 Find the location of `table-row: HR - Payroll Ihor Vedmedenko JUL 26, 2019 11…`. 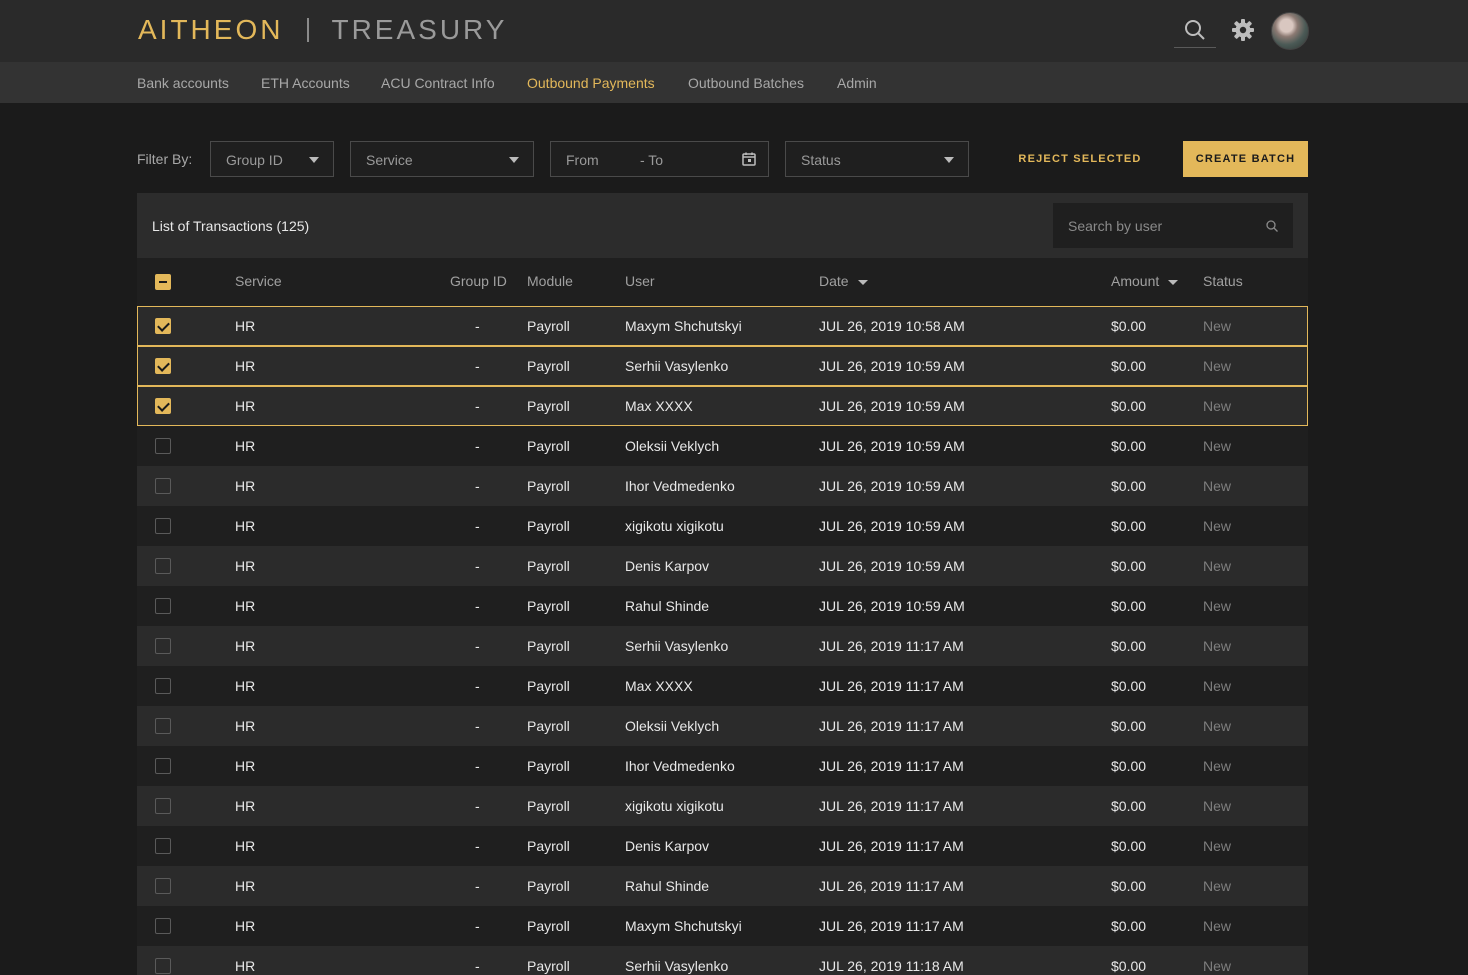

table-row: HR - Payroll Ihor Vedmedenko JUL 26, 2019 11… is located at coordinates (722, 766).